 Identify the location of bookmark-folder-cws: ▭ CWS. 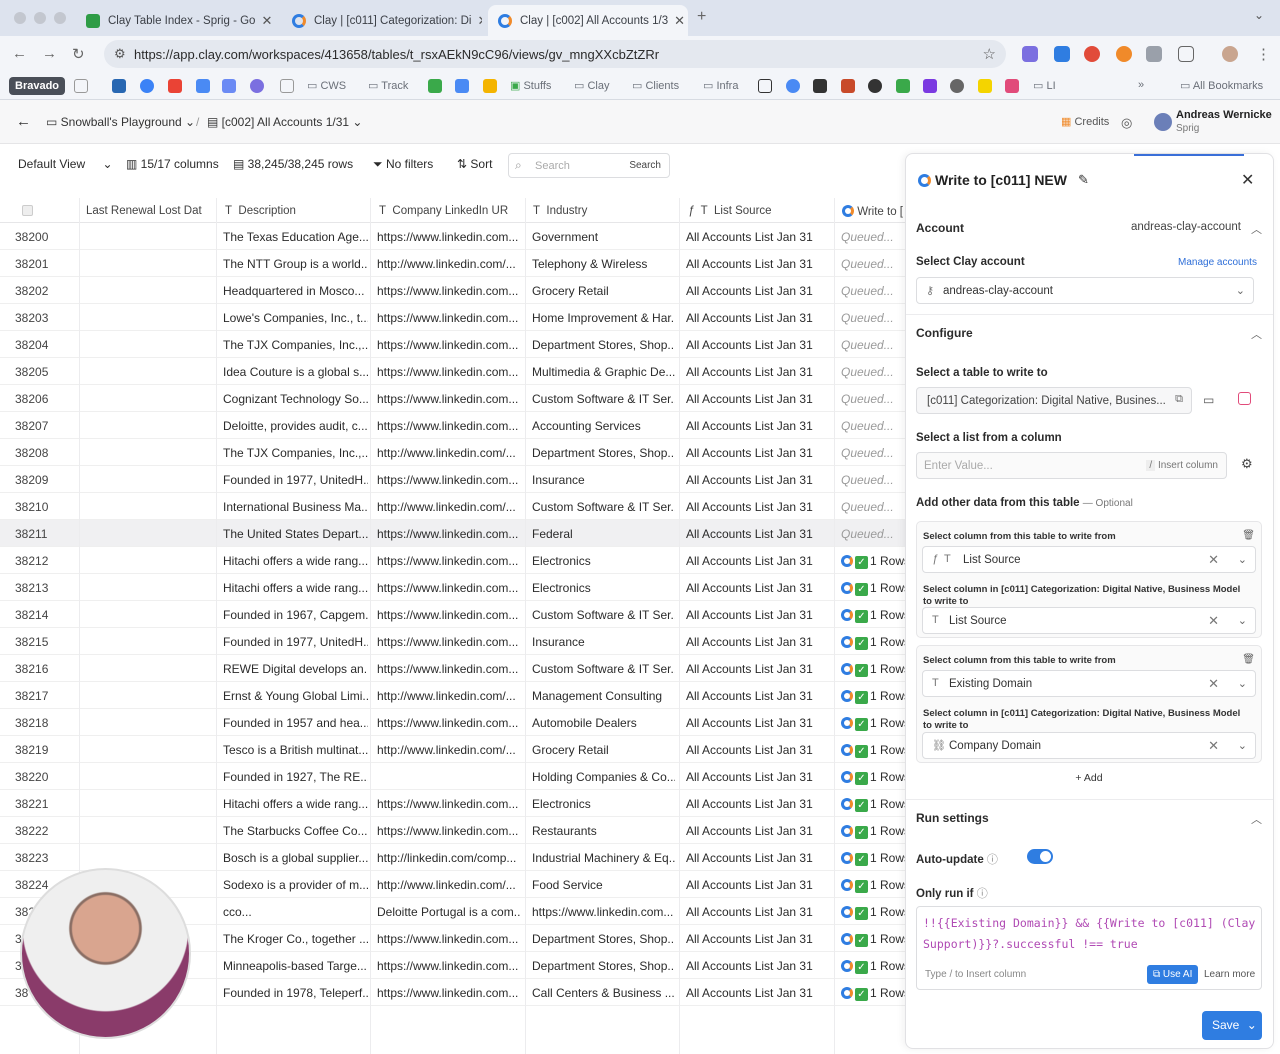
(326, 85).